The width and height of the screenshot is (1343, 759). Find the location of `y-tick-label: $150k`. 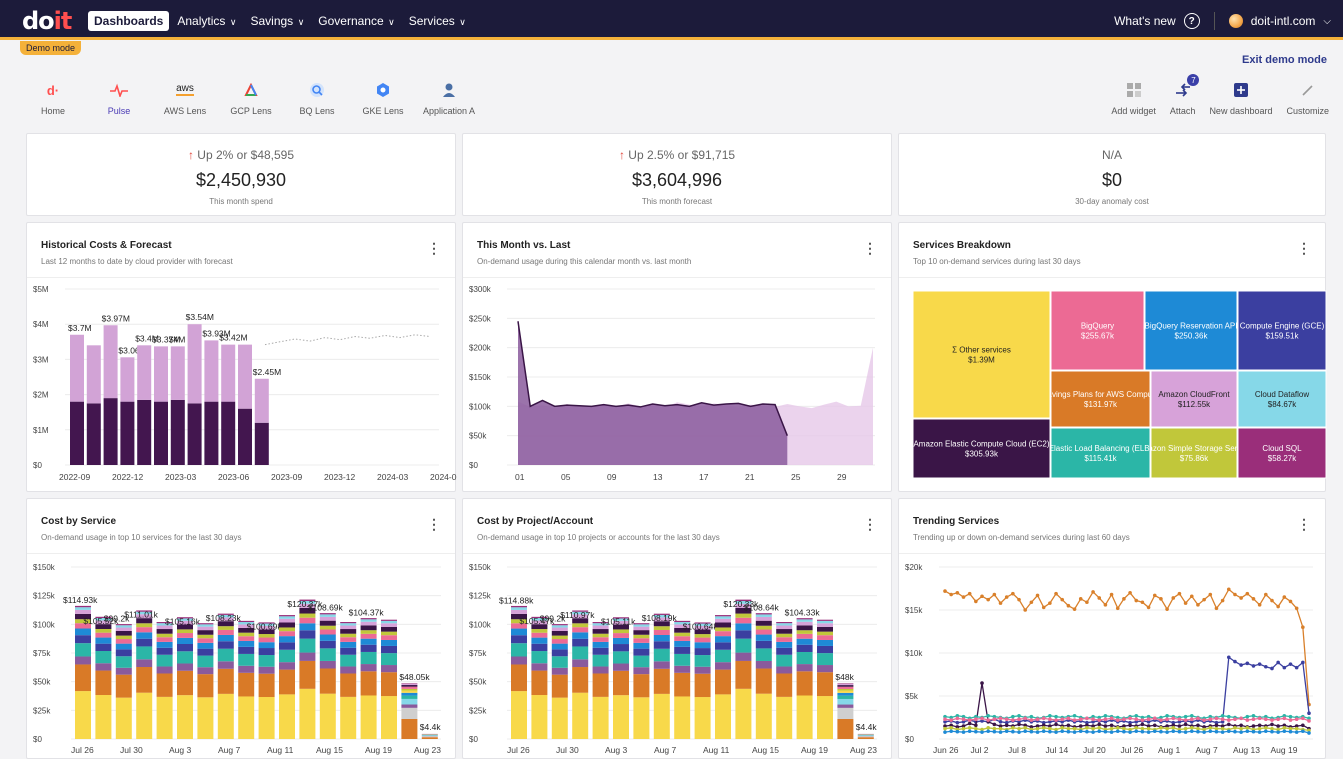

y-tick-label: $150k is located at coordinates (480, 377).